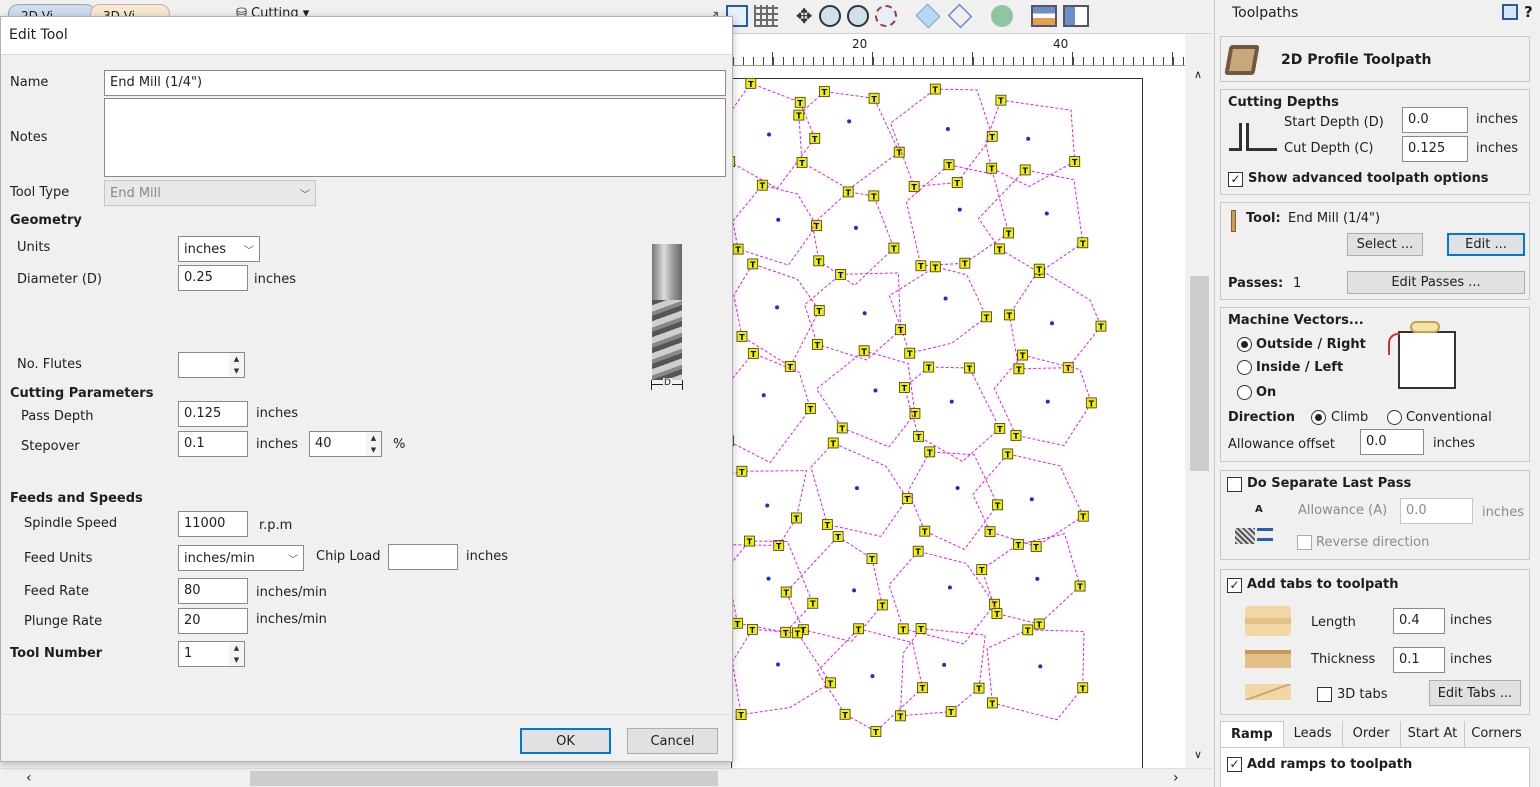 This screenshot has height=787, width=1540. What do you see at coordinates (1435, 149) in the screenshot?
I see `cut-depth-field: 0.125` at bounding box center [1435, 149].